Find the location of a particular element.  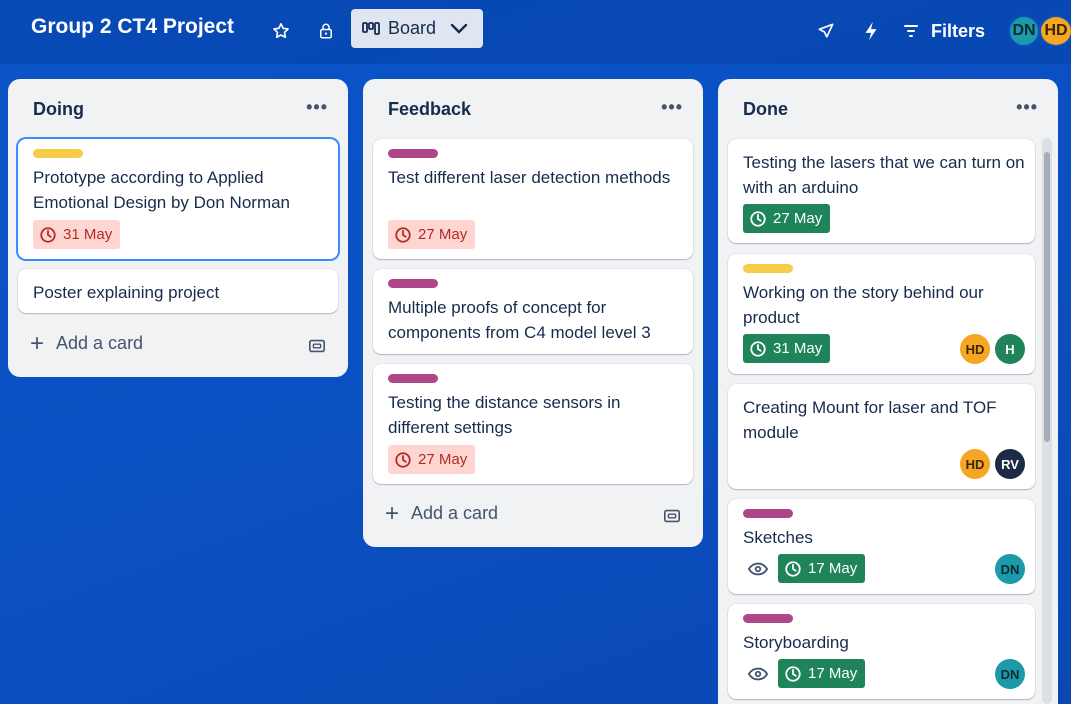

board-header: Group 2 CT4 Project Board Filters DN HD is located at coordinates (535, 32).